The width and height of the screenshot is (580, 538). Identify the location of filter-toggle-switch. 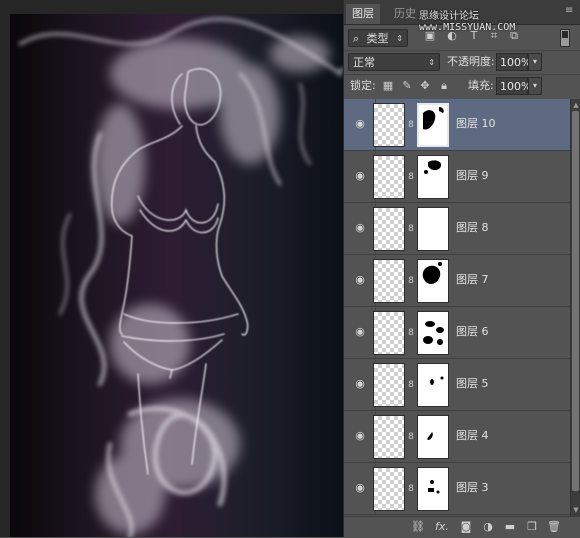
(565, 38).